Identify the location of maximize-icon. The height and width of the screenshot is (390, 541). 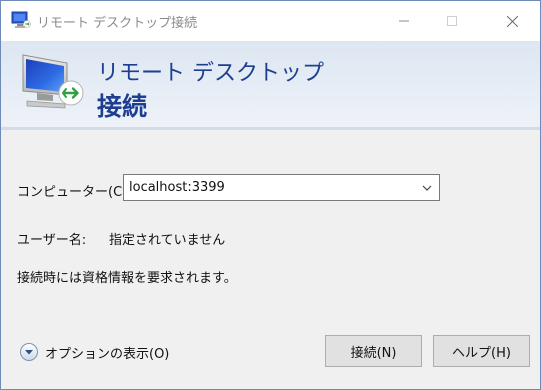
(452, 21).